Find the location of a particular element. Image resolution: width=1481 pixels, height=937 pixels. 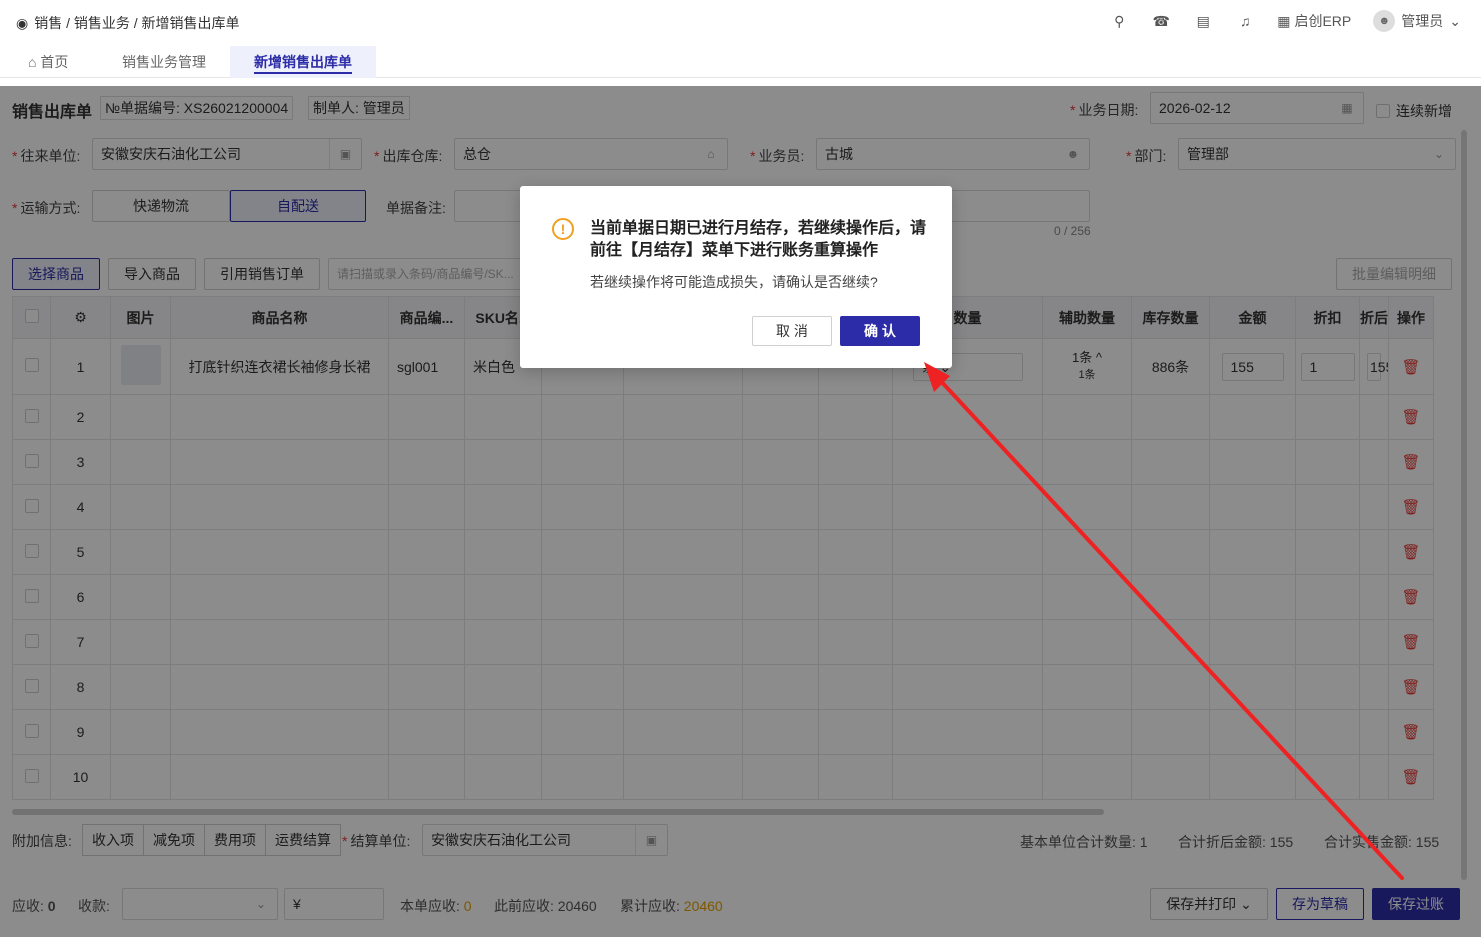

location-pin-icon: ◉ is located at coordinates (22, 22).